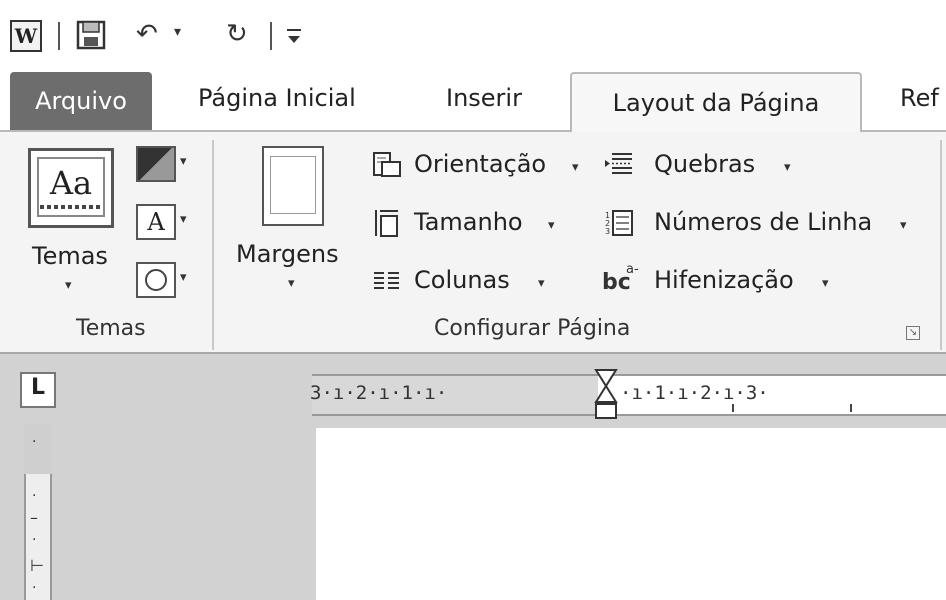 This screenshot has width=946, height=600. What do you see at coordinates (71, 207) in the screenshot?
I see `themes-icon-dots` at bounding box center [71, 207].